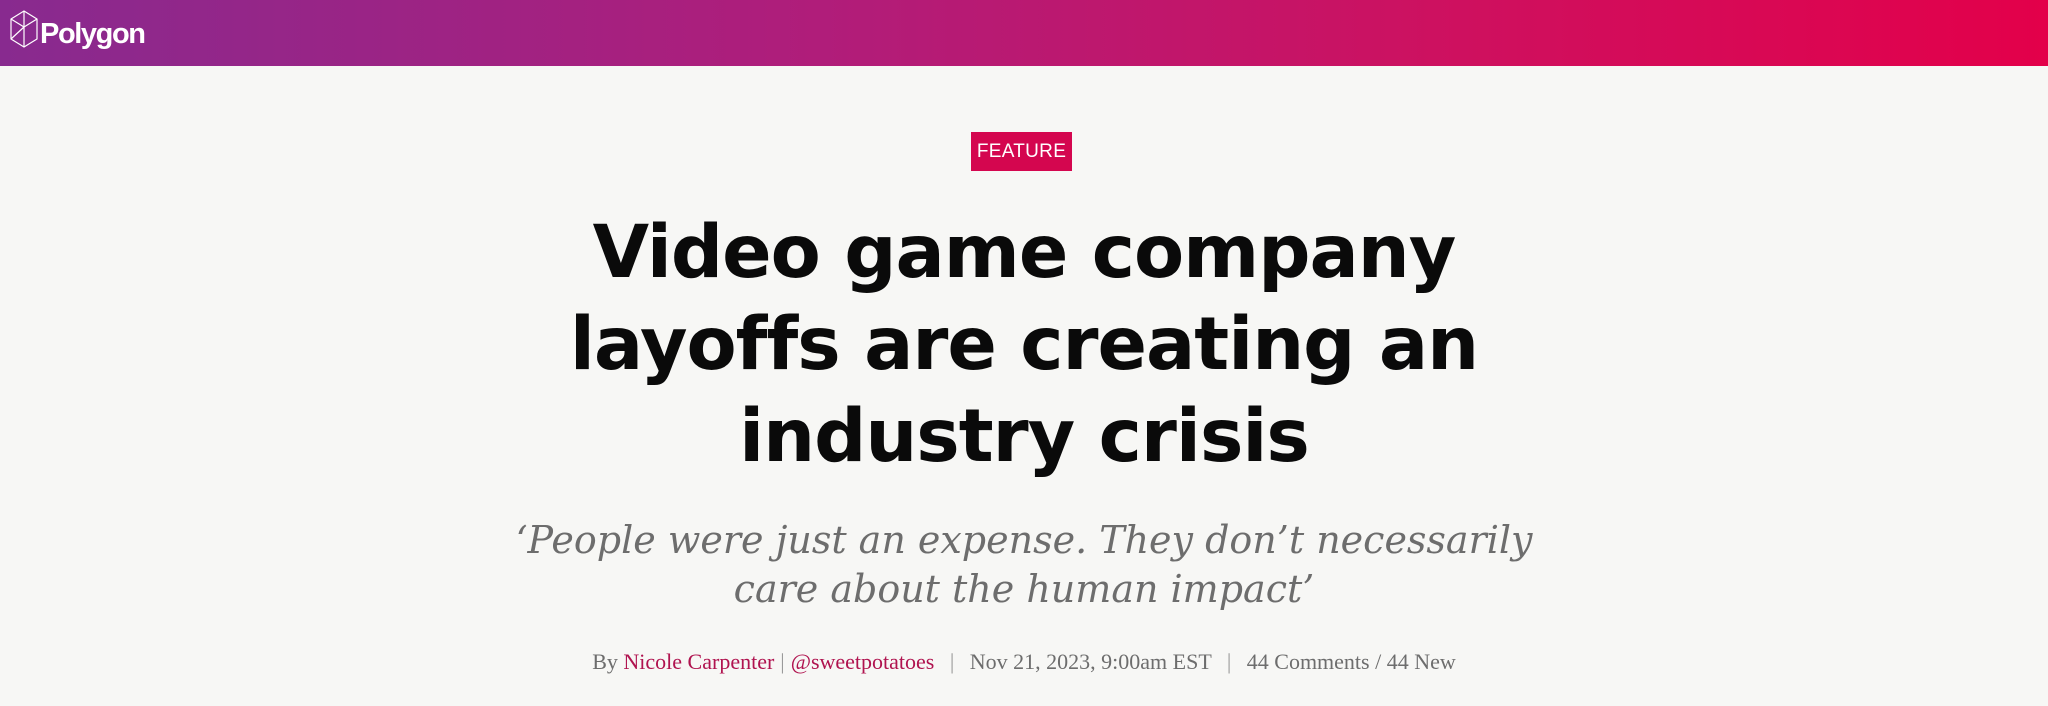  I want to click on feature-badge: FEATURE, so click(1021, 151).